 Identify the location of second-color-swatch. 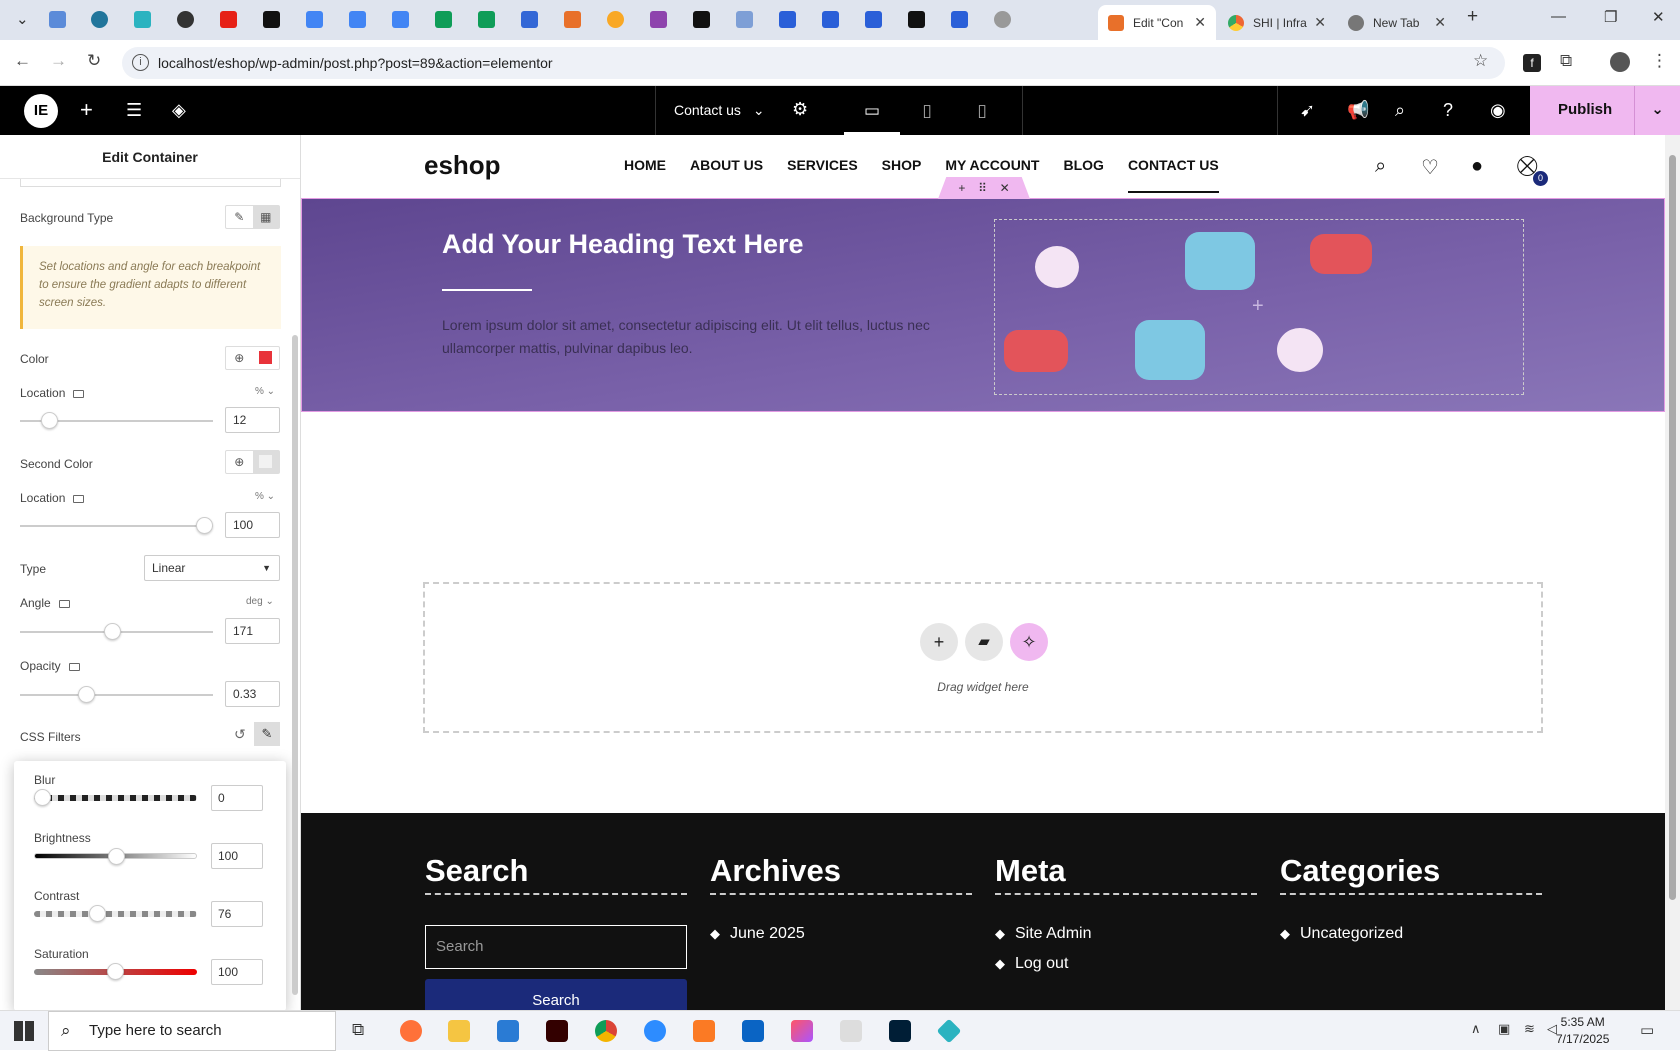
(265, 462).